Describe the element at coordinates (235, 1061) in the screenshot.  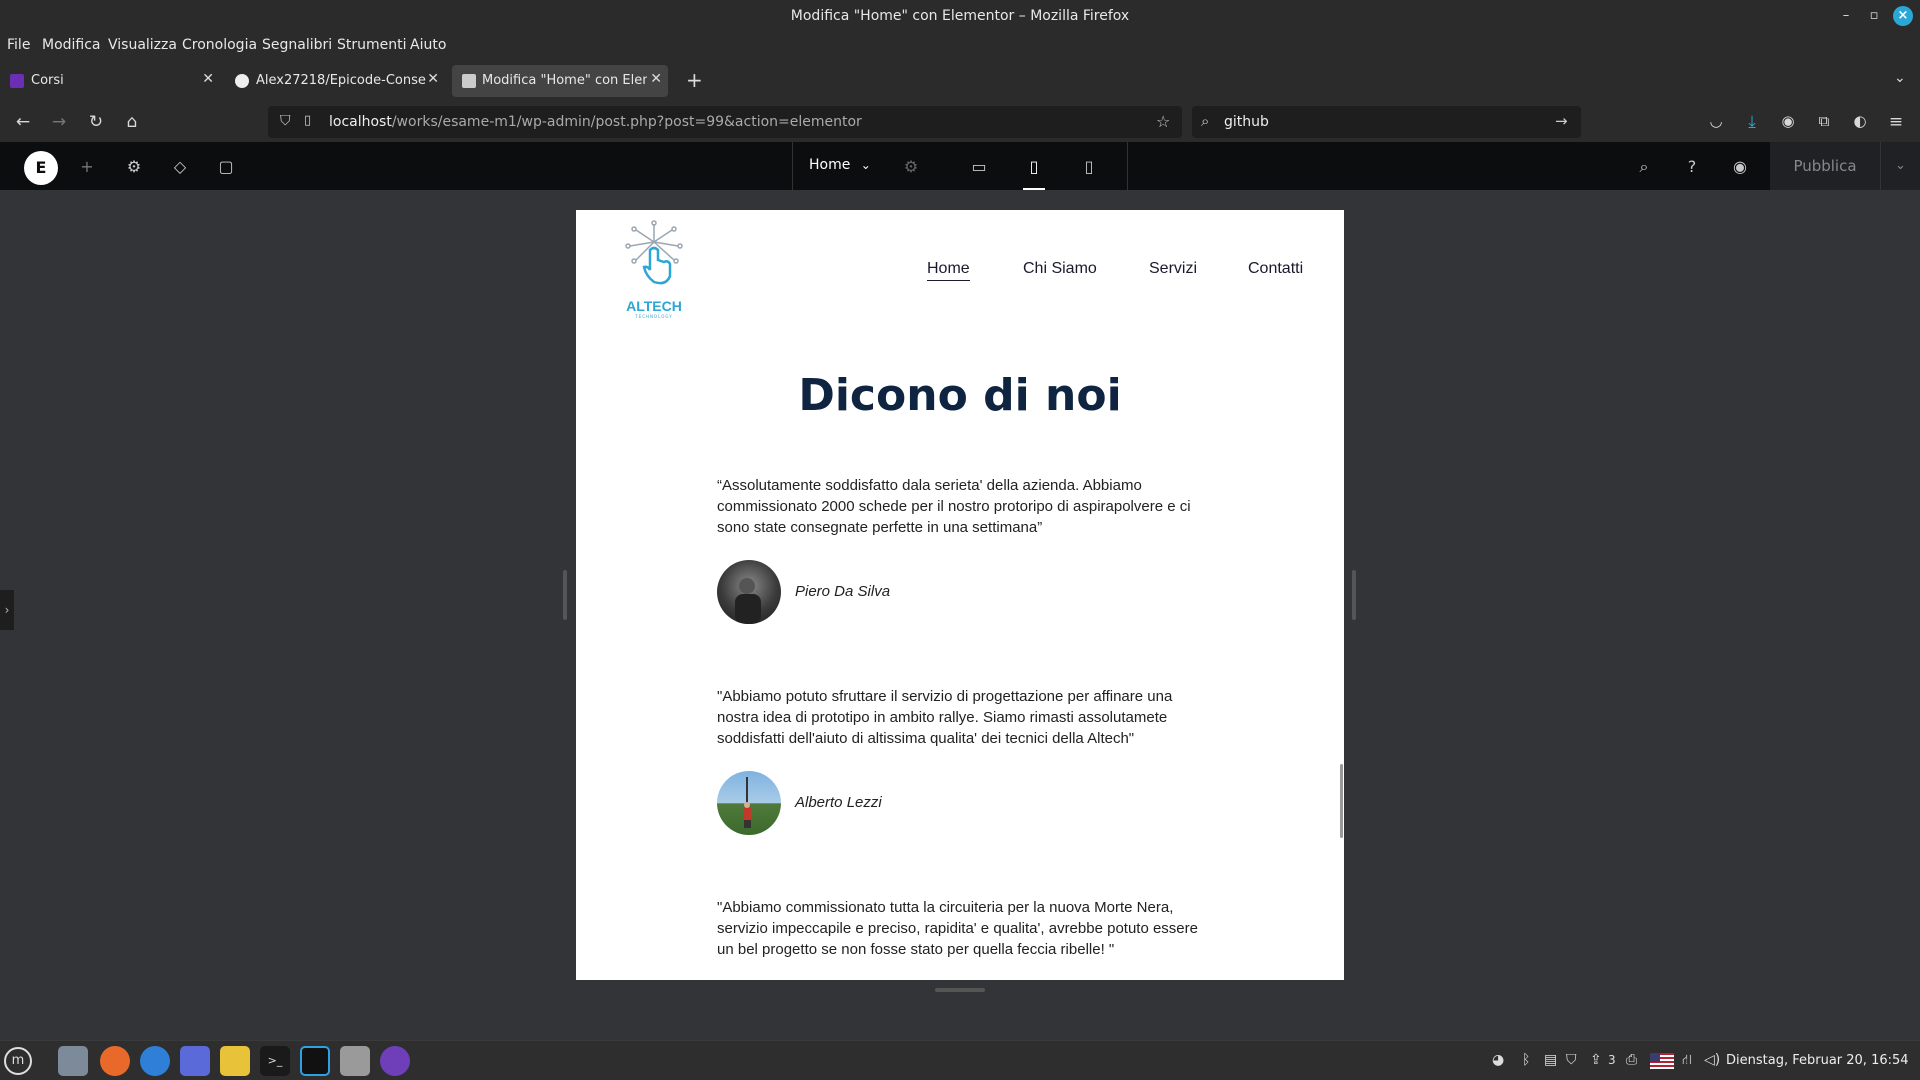
I see `calculator-icon` at that location.